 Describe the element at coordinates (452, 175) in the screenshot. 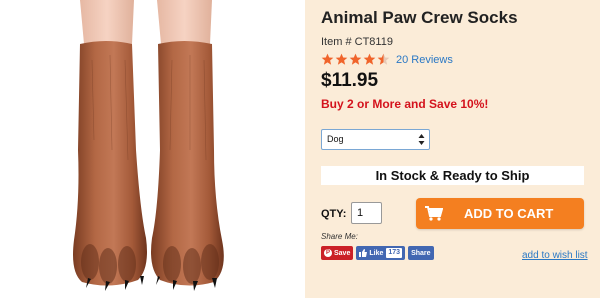

I see `stock-status: In Stock & Ready to Ship` at that location.